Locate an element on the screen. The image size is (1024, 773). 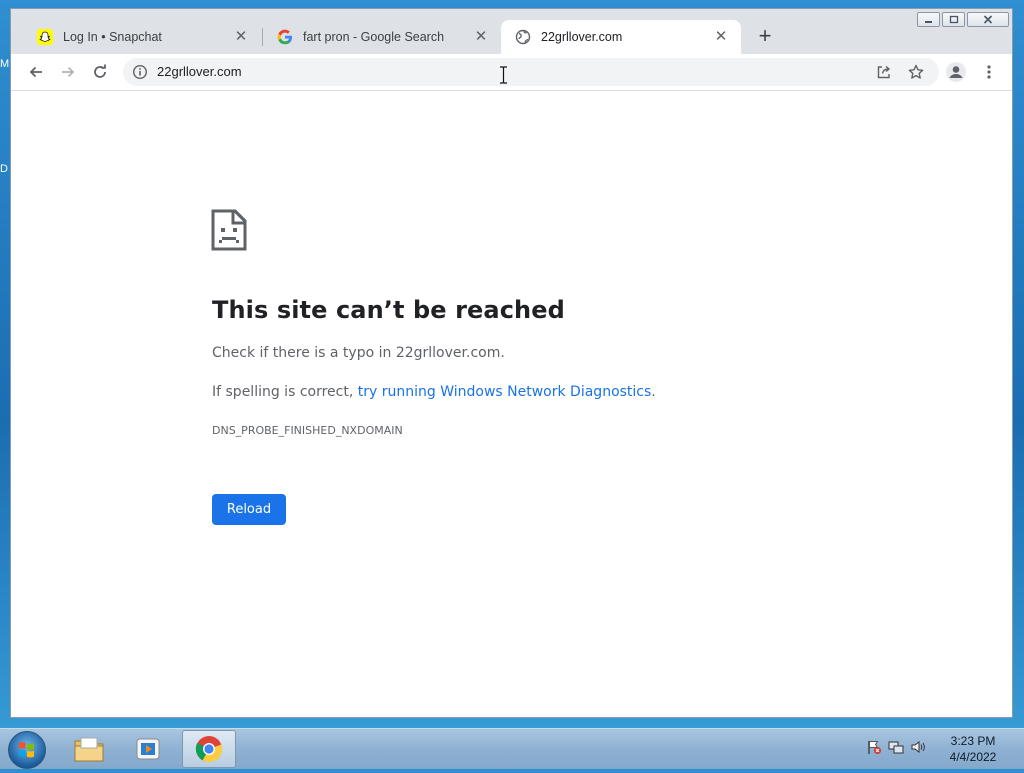
network-diagnostics-link: try running Windows Network Diagnostics is located at coordinates (505, 392).